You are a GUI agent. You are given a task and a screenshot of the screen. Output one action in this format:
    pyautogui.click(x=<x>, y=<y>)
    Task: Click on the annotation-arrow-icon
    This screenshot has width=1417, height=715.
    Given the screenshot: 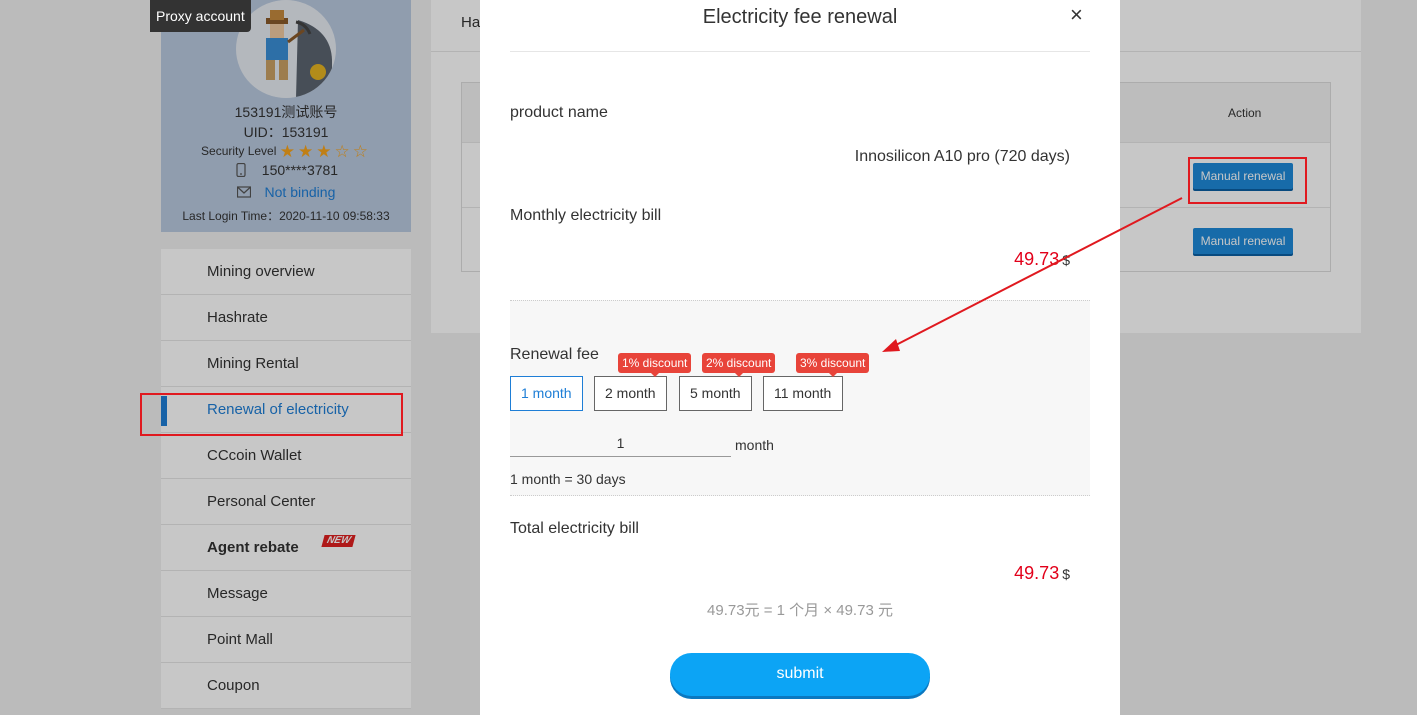 What is the action you would take?
    pyautogui.click(x=1032, y=274)
    